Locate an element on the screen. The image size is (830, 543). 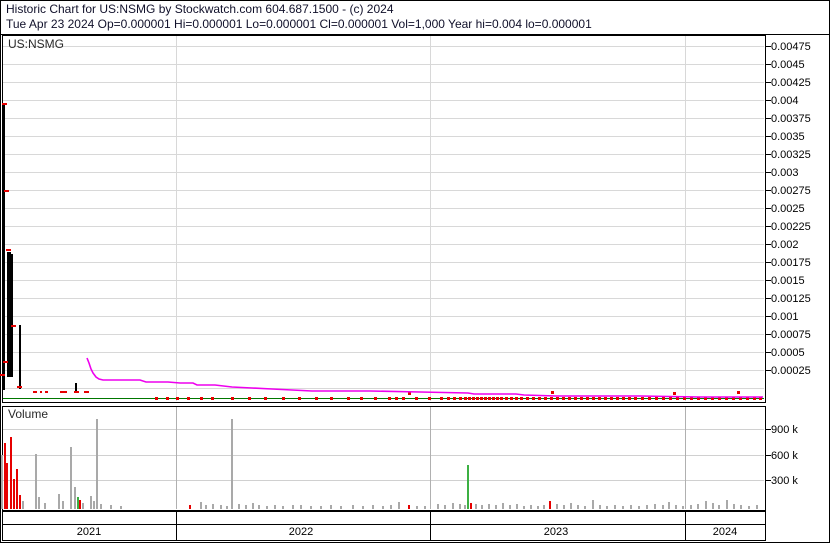
price-axis-label: 0.00275 is located at coordinates (791, 191).